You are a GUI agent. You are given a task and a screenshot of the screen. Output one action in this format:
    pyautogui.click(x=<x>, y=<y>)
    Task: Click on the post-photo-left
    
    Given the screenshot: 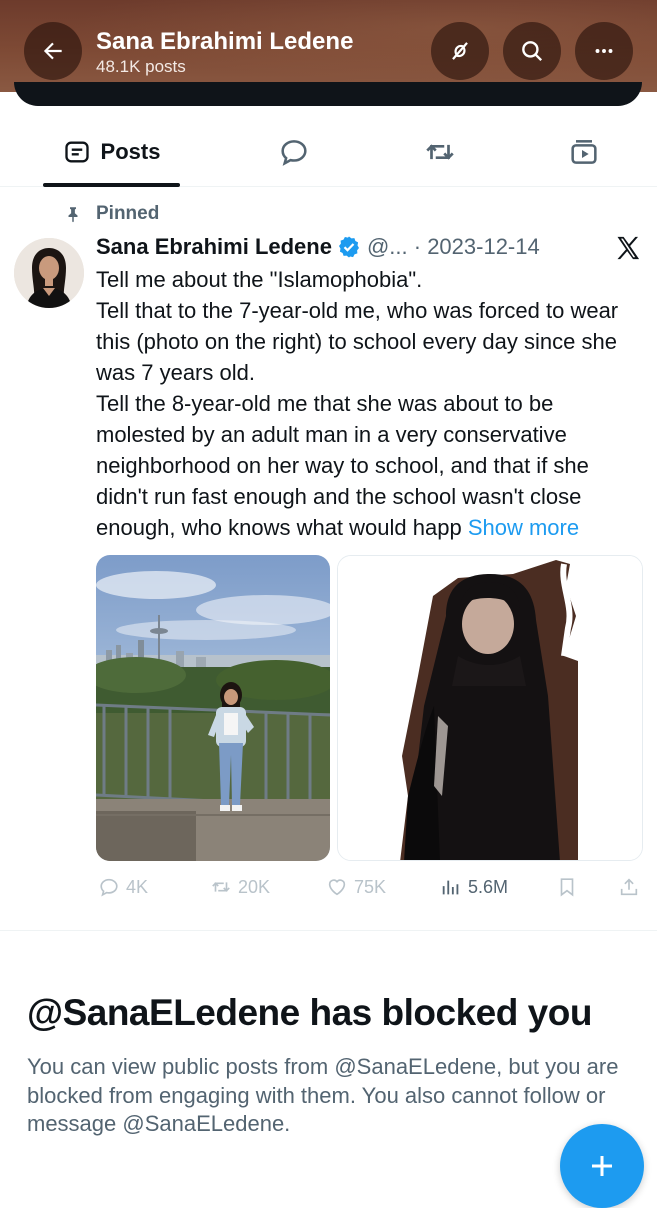 What is the action you would take?
    pyautogui.click(x=213, y=708)
    